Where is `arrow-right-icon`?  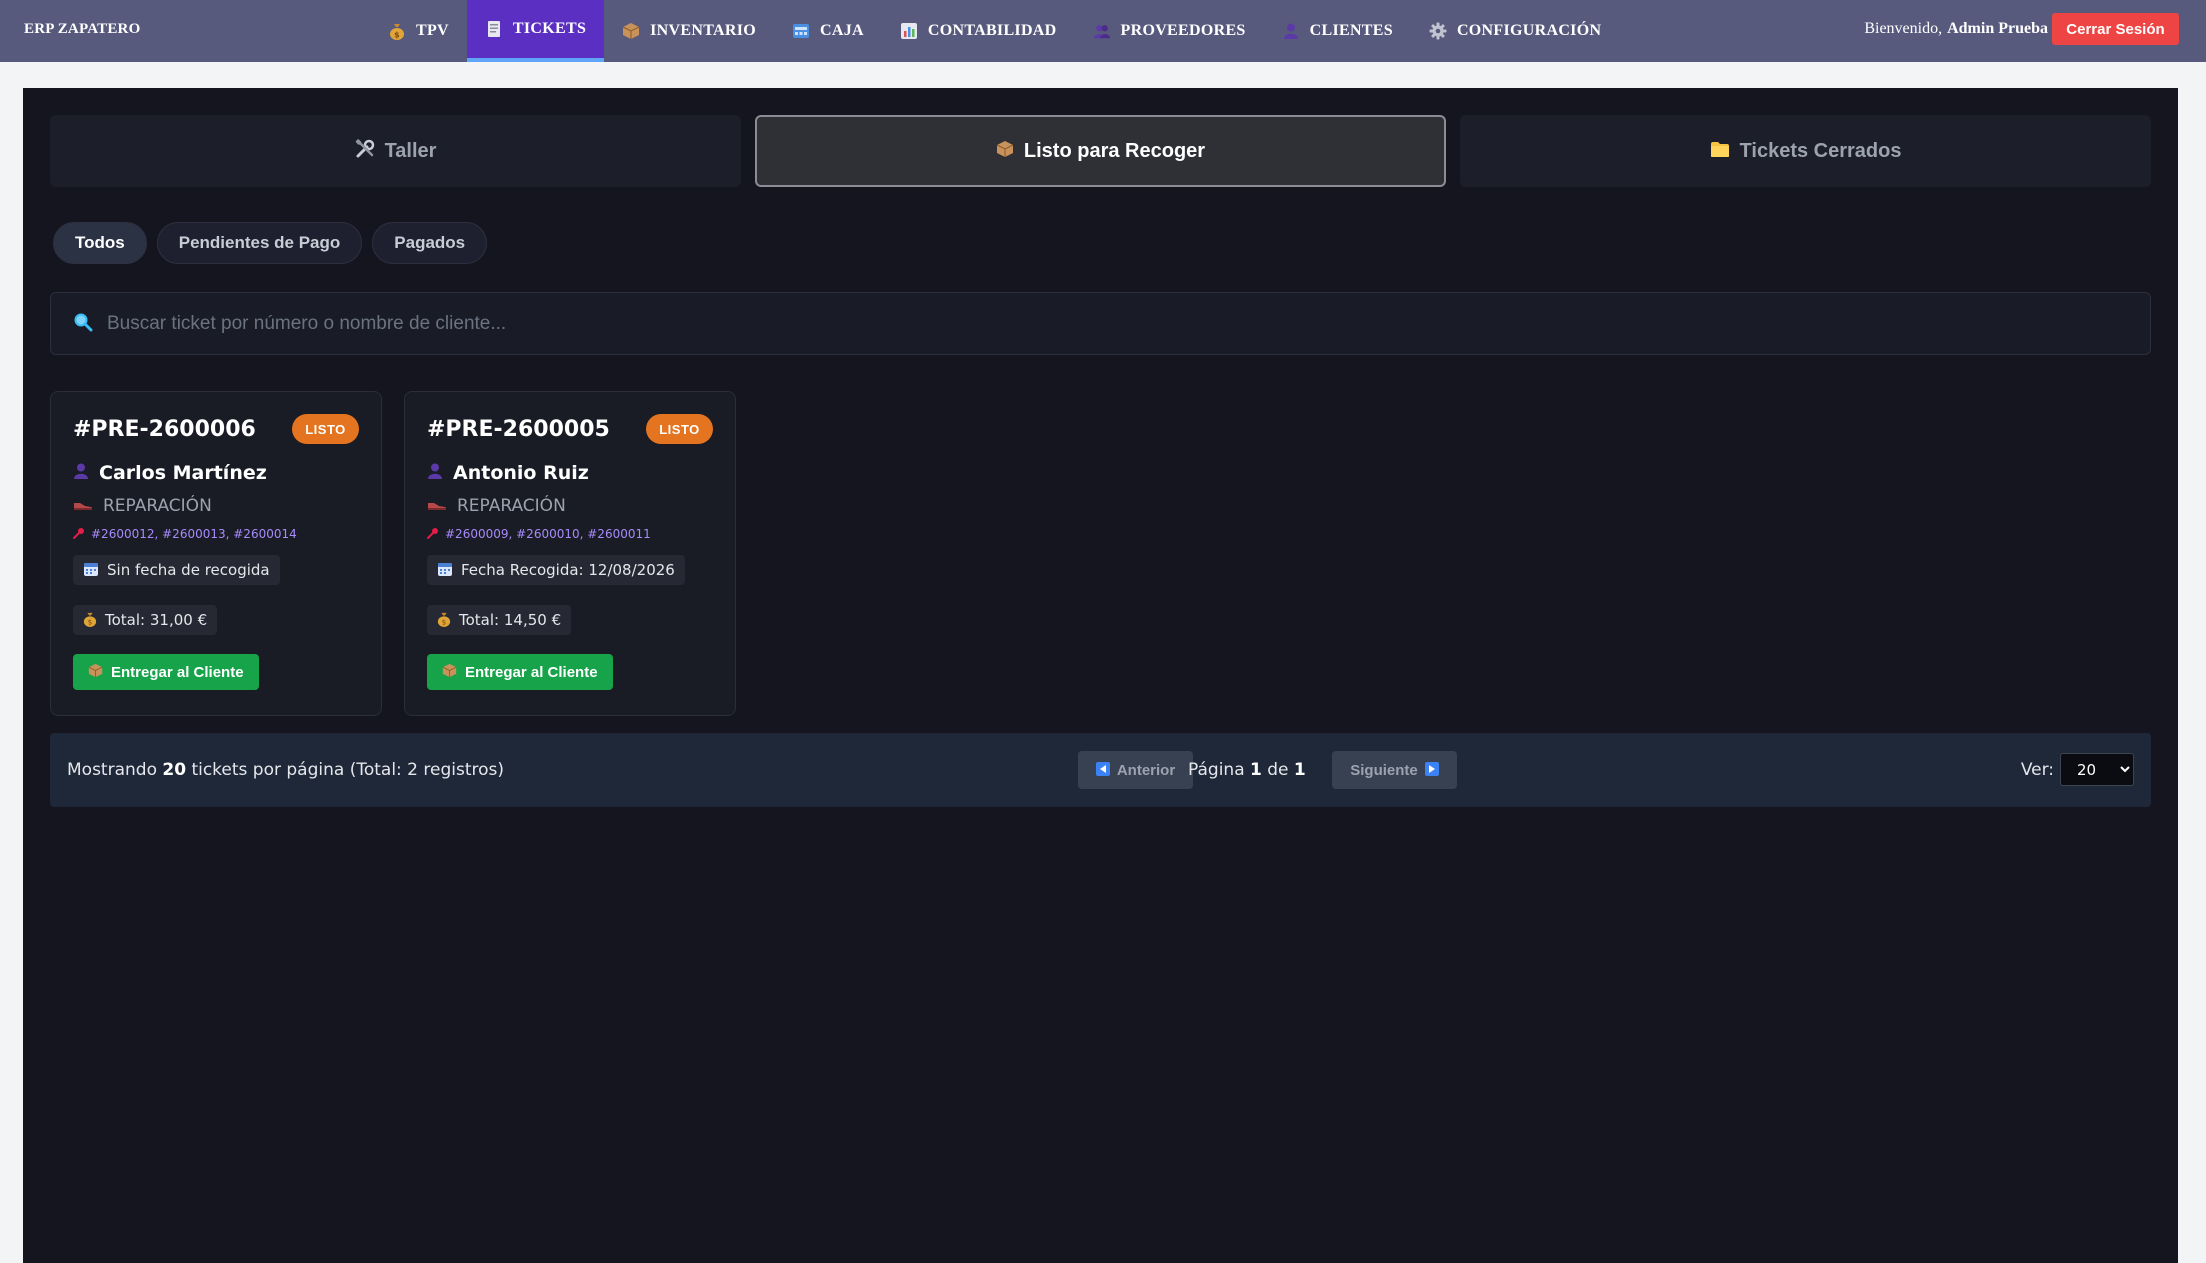
arrow-right-icon is located at coordinates (1431, 770).